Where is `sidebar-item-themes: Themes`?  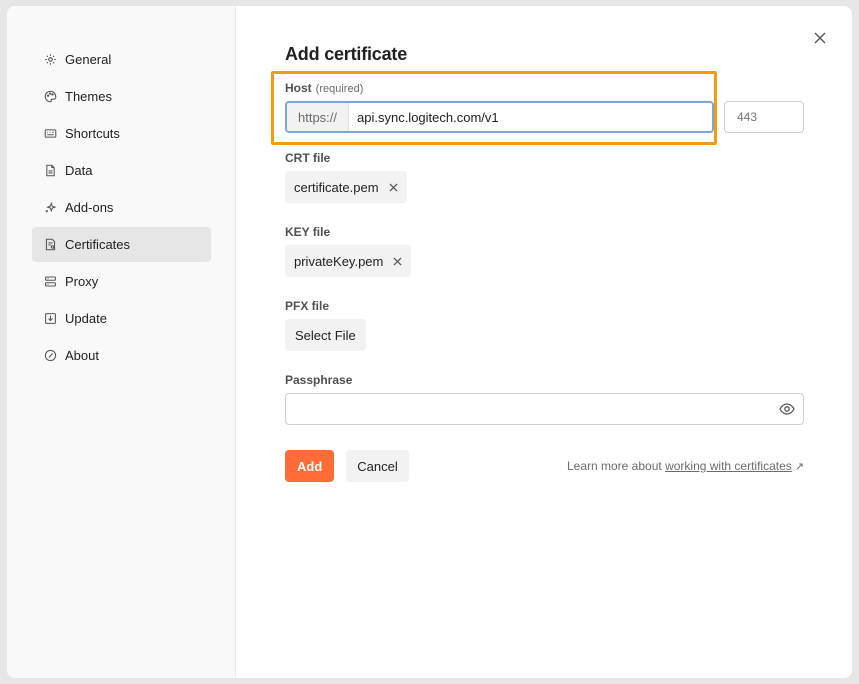
sidebar-item-themes: Themes is located at coordinates (121, 96).